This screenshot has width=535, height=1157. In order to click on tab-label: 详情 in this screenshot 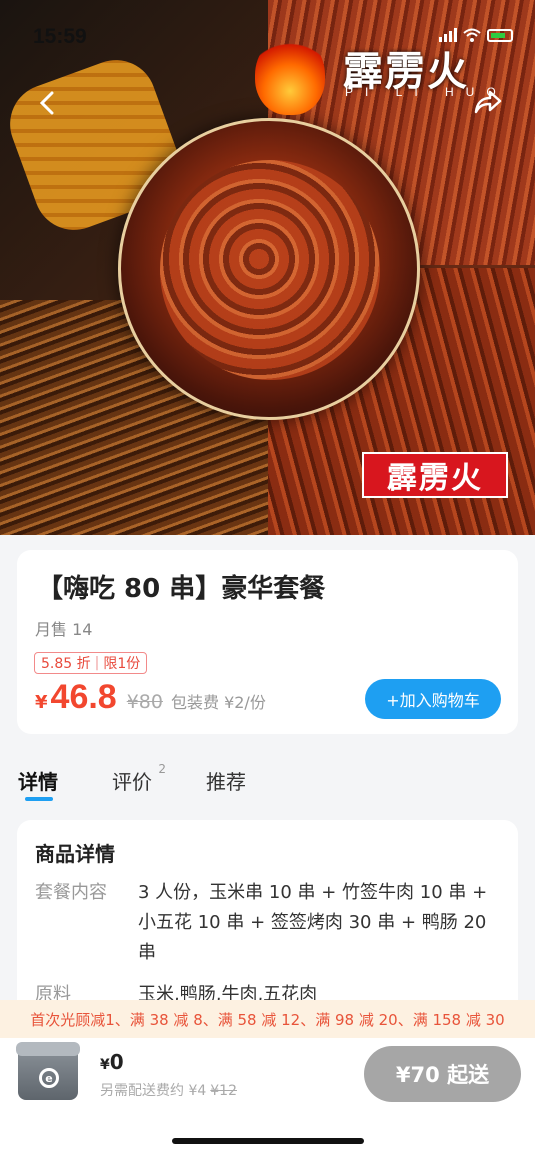, I will do `click(38, 782)`.